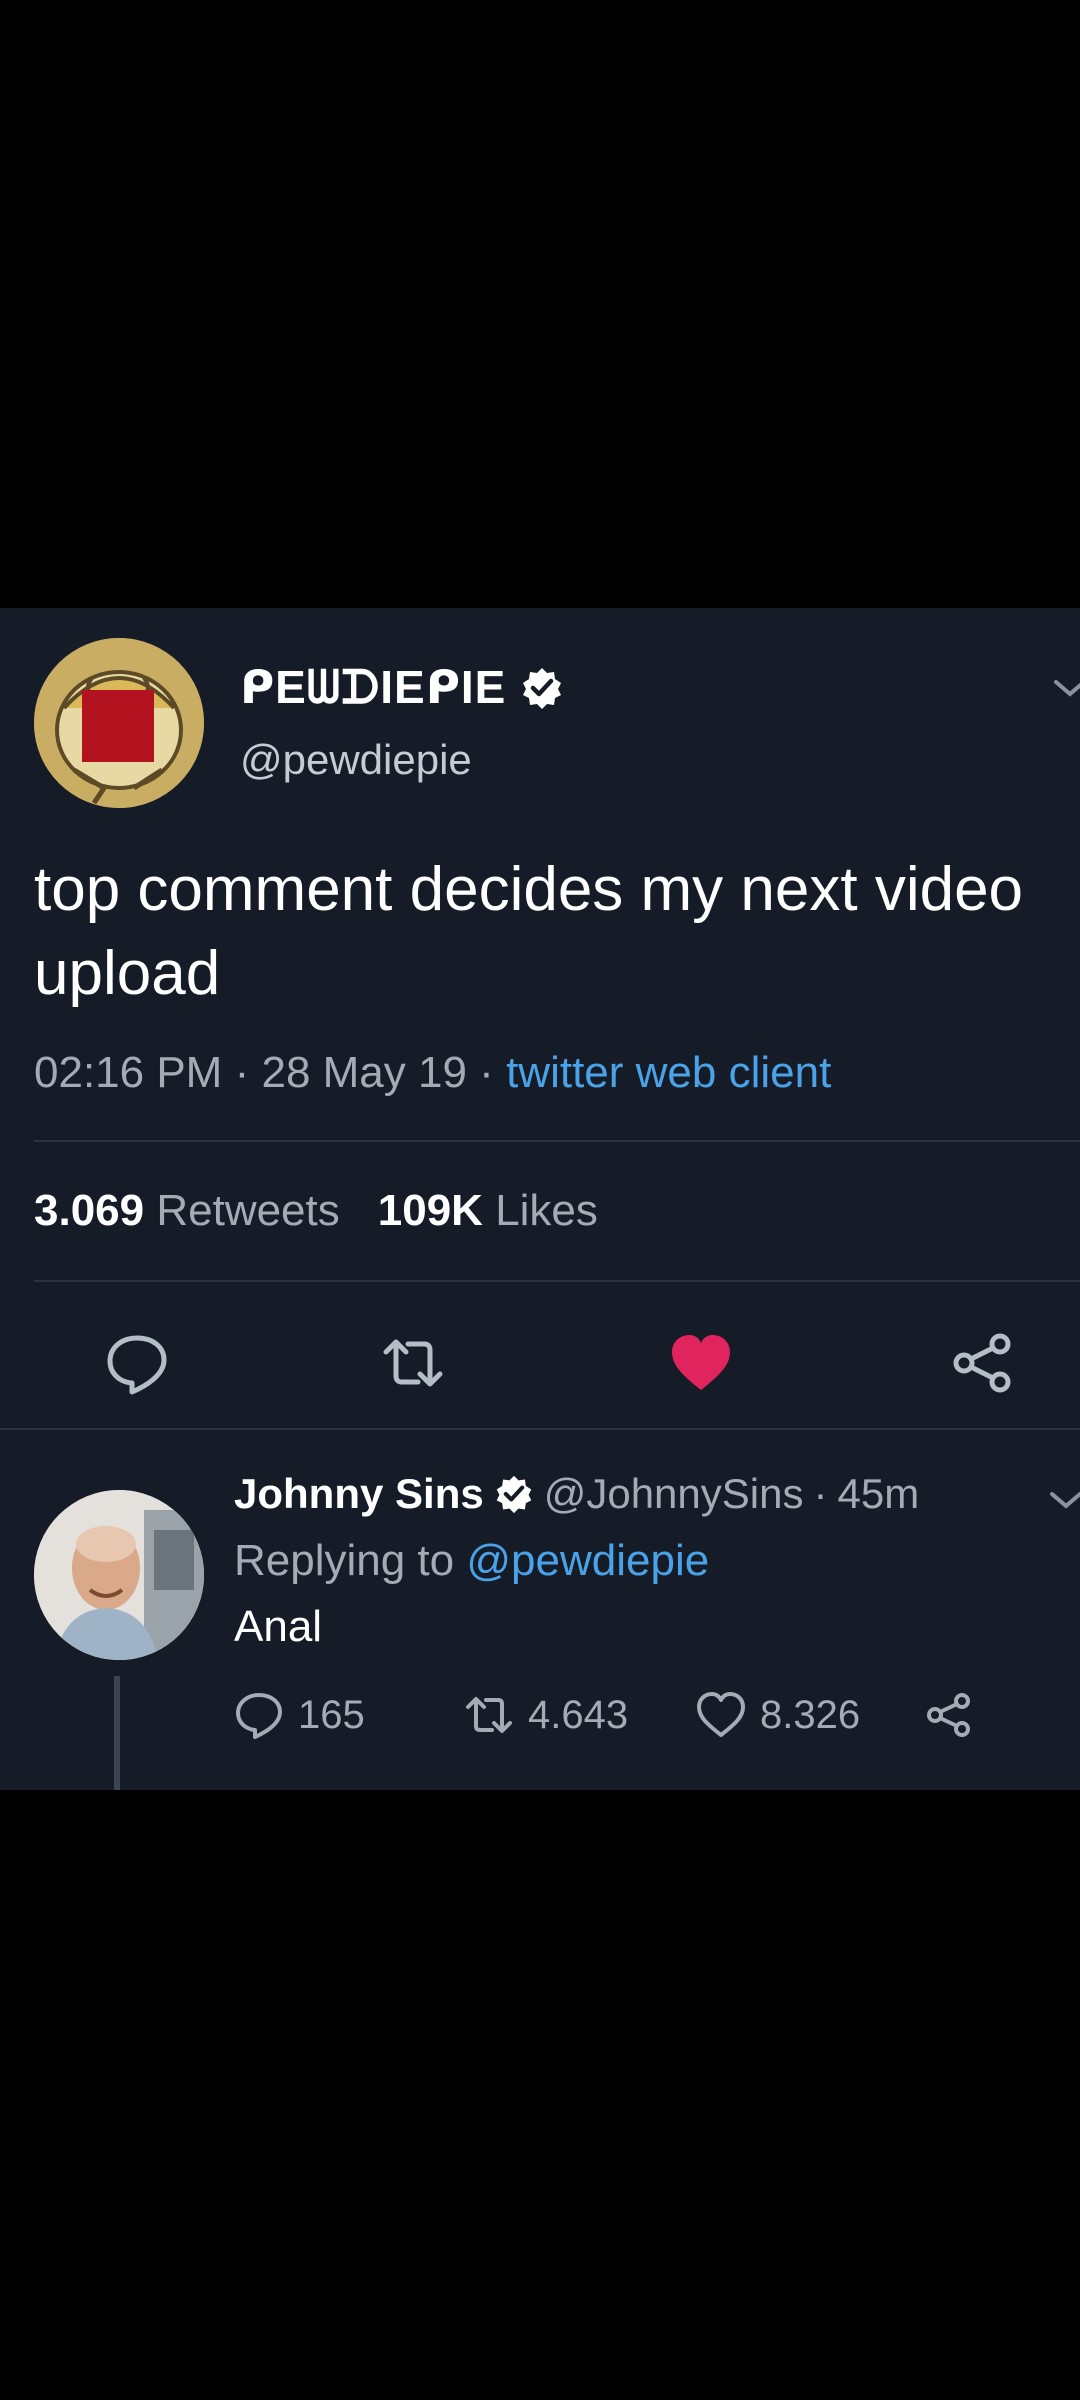 The width and height of the screenshot is (1080, 2400). Describe the element at coordinates (248, 1210) in the screenshot. I see `retweets-label: Retweets` at that location.